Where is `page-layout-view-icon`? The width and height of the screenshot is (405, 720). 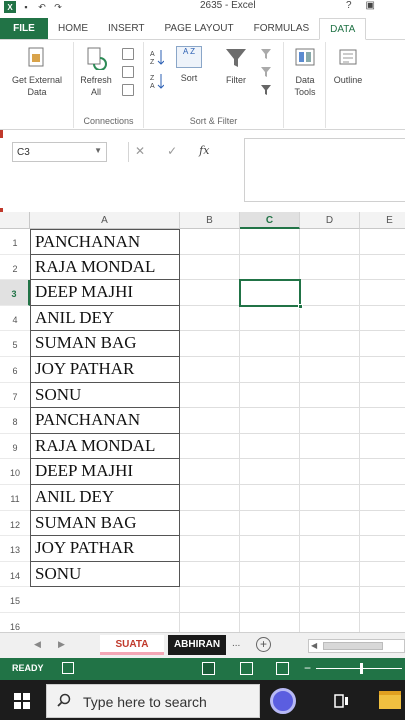
page-layout-view-icon is located at coordinates (246, 668).